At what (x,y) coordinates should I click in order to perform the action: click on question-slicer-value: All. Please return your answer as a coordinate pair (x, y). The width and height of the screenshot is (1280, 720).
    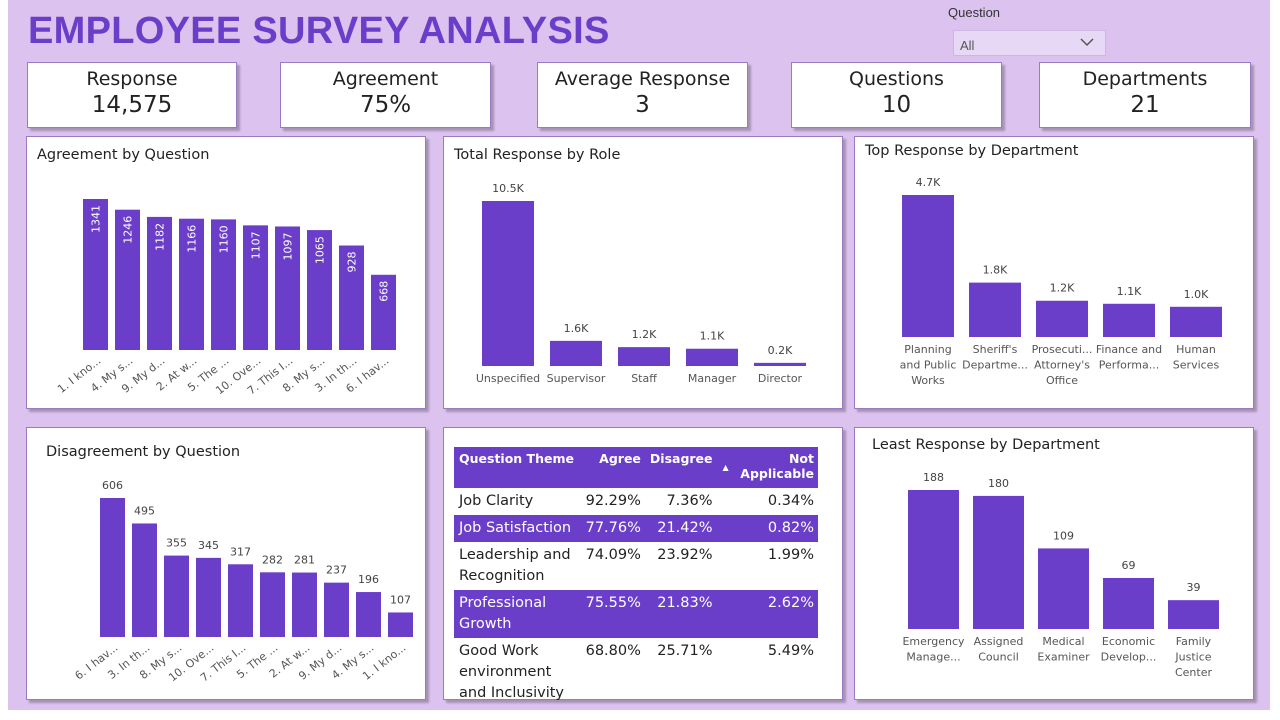
    Looking at the image, I should click on (967, 45).